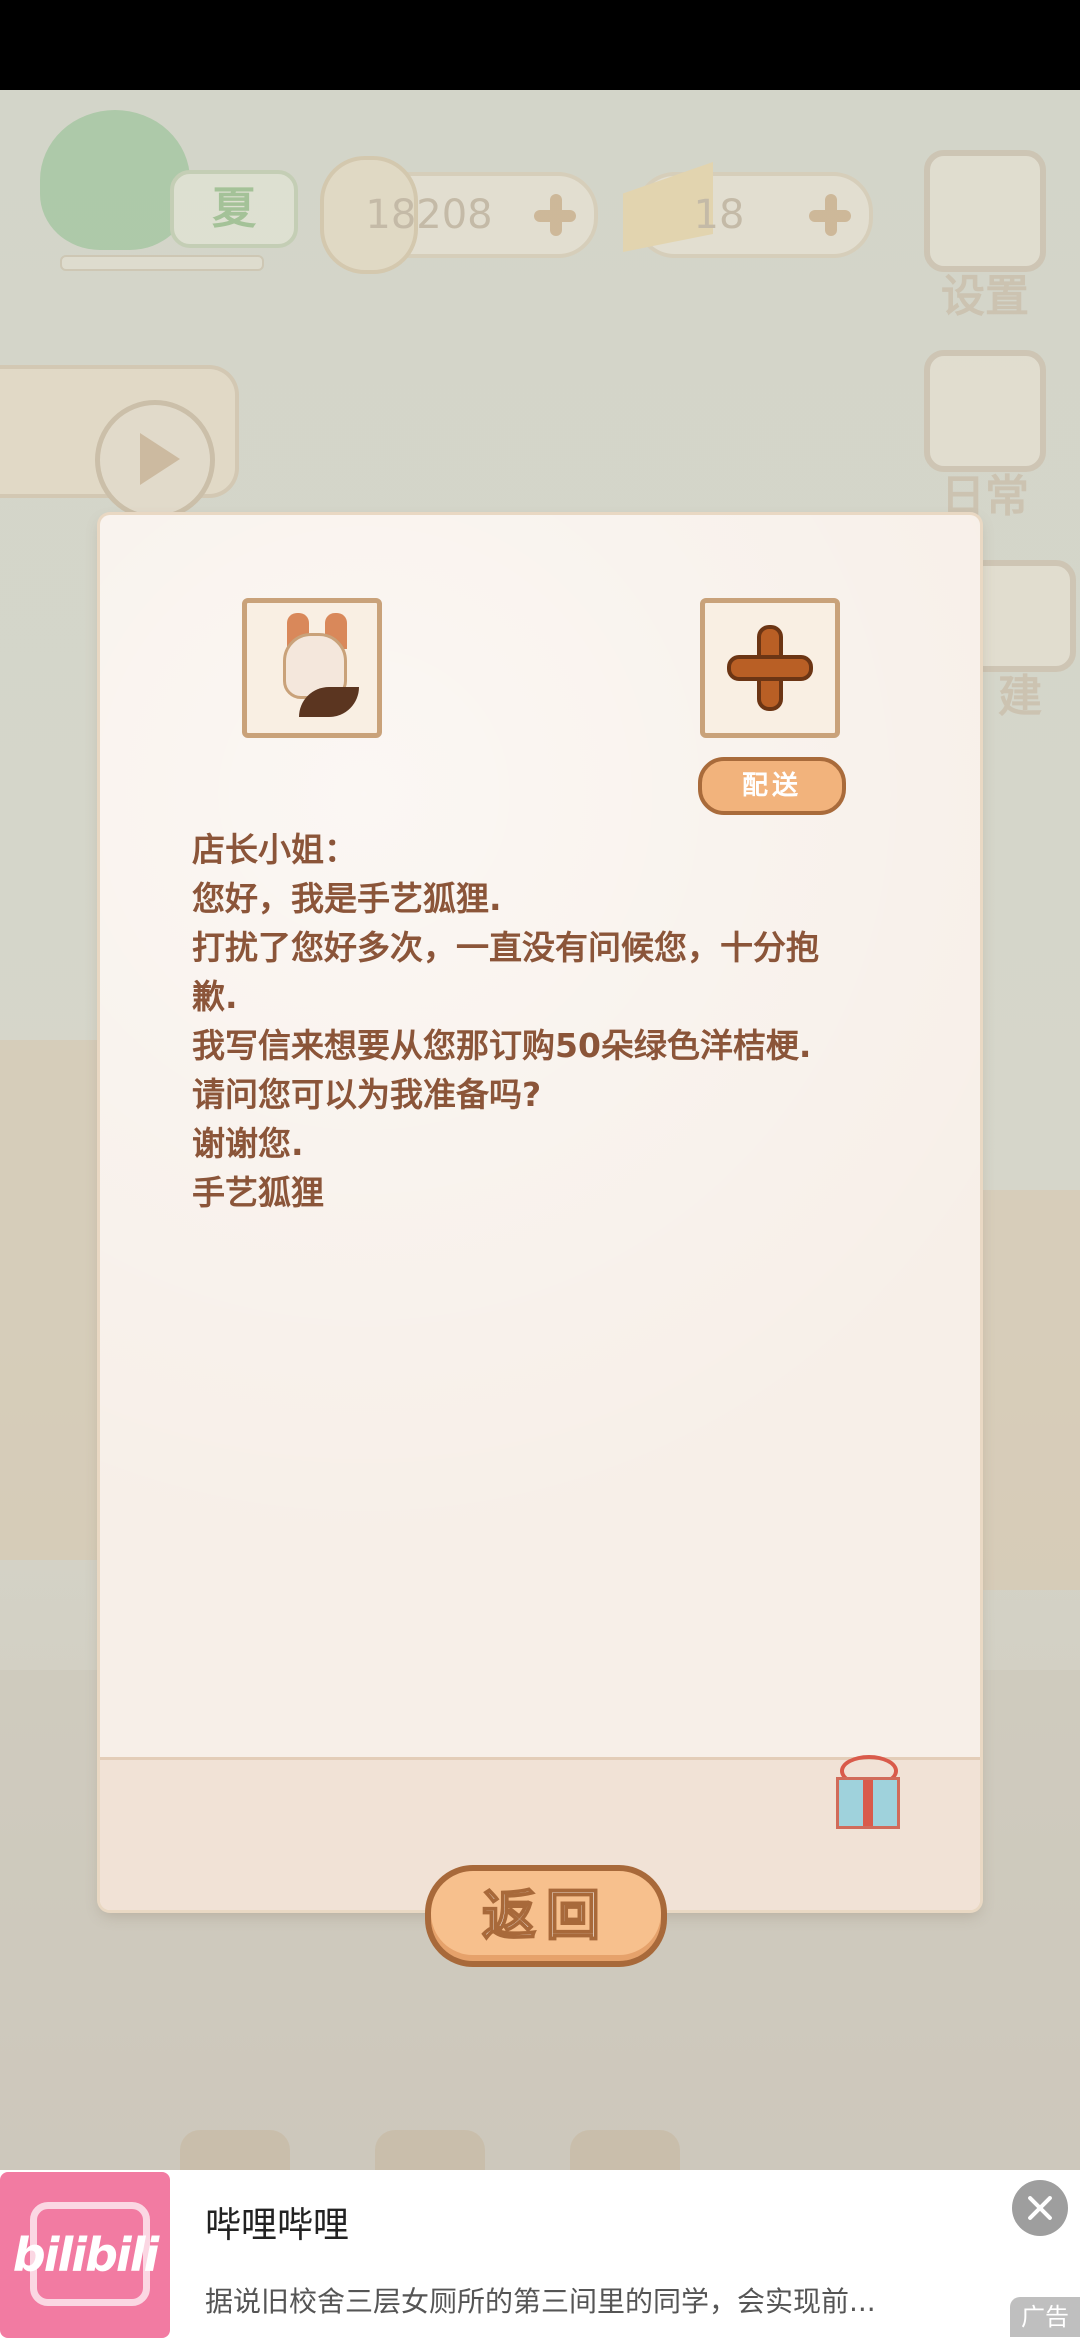  I want to click on requested-item-slot, so click(312, 668).